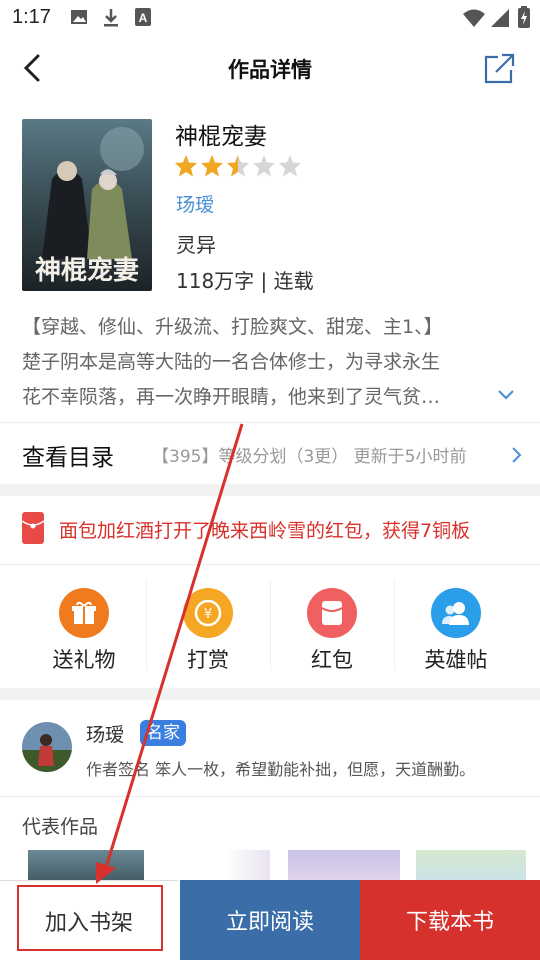  Describe the element at coordinates (105, 735) in the screenshot. I see `author-name: 玚瑷` at that location.